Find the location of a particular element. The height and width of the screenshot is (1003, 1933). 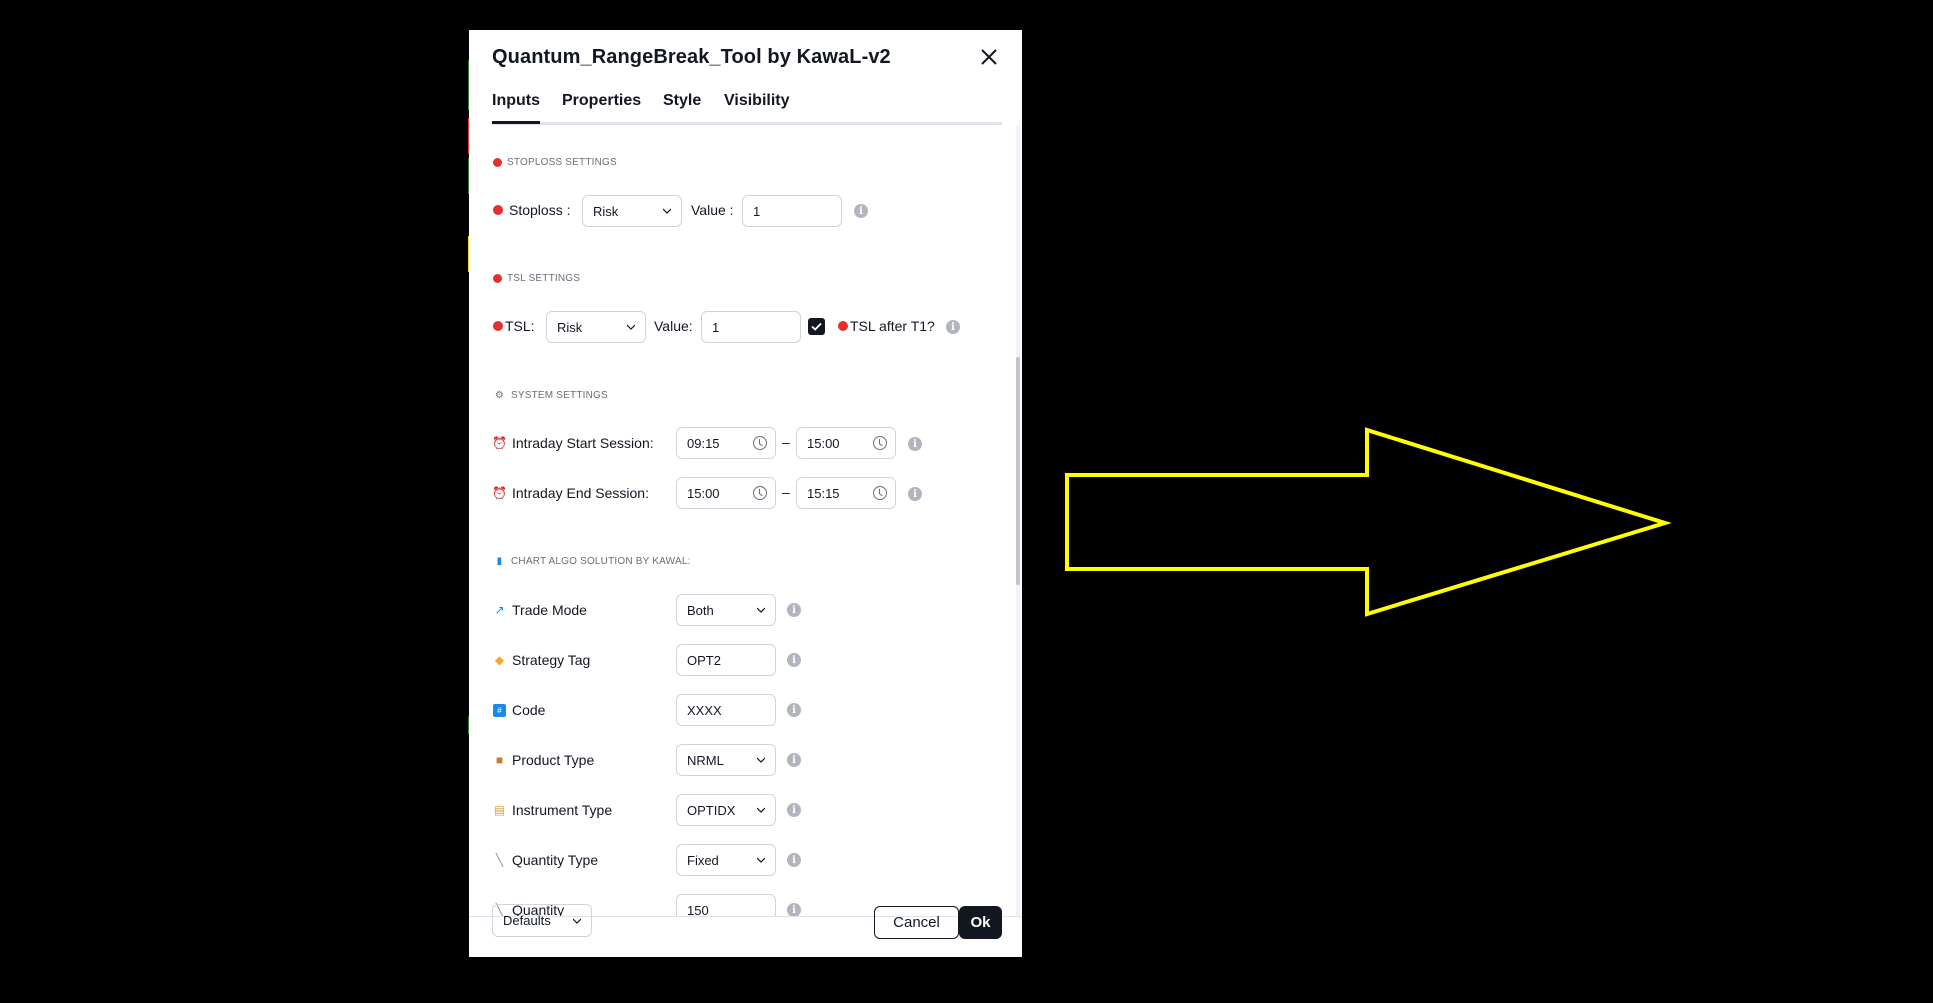

product-type-label: ■ Product Type is located at coordinates (543, 760).